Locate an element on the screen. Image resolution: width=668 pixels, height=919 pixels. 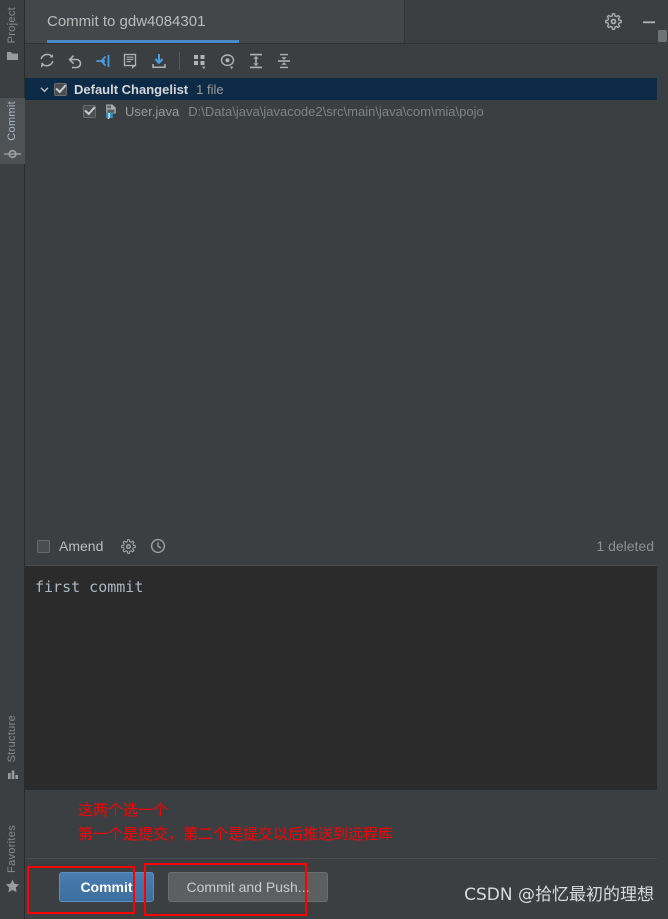
sidebar-item-favorites: Favorites is located at coordinates (12, 859).